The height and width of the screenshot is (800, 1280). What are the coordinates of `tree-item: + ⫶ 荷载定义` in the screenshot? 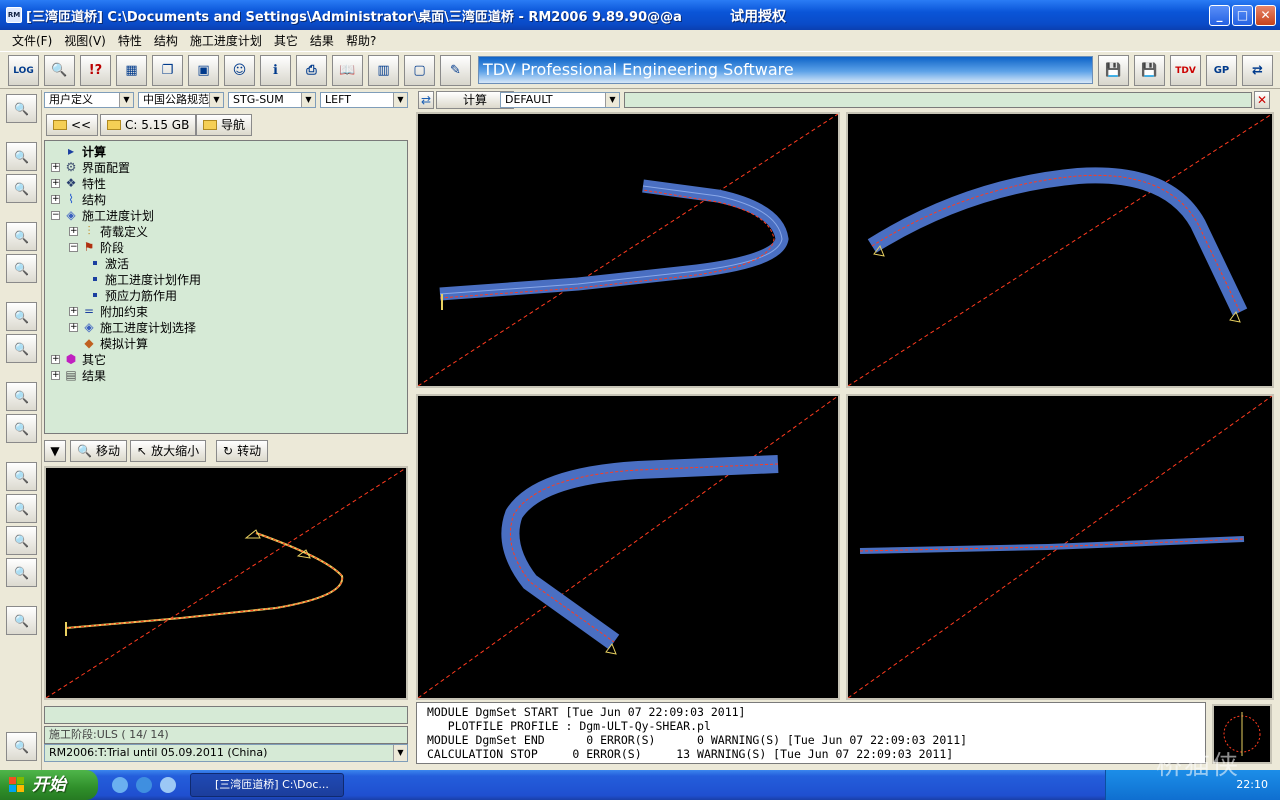 It's located at (108, 231).